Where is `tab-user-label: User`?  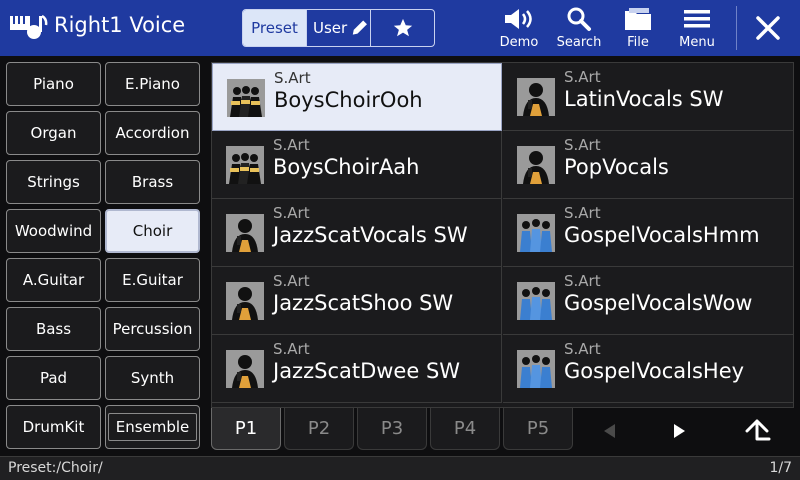
tab-user-label: User is located at coordinates (330, 28).